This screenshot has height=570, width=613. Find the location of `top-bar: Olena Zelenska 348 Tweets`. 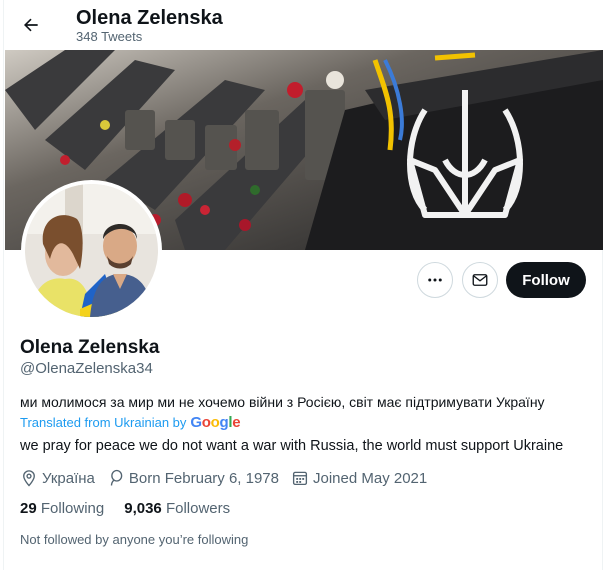

top-bar: Olena Zelenska 348 Tweets is located at coordinates (304, 25).